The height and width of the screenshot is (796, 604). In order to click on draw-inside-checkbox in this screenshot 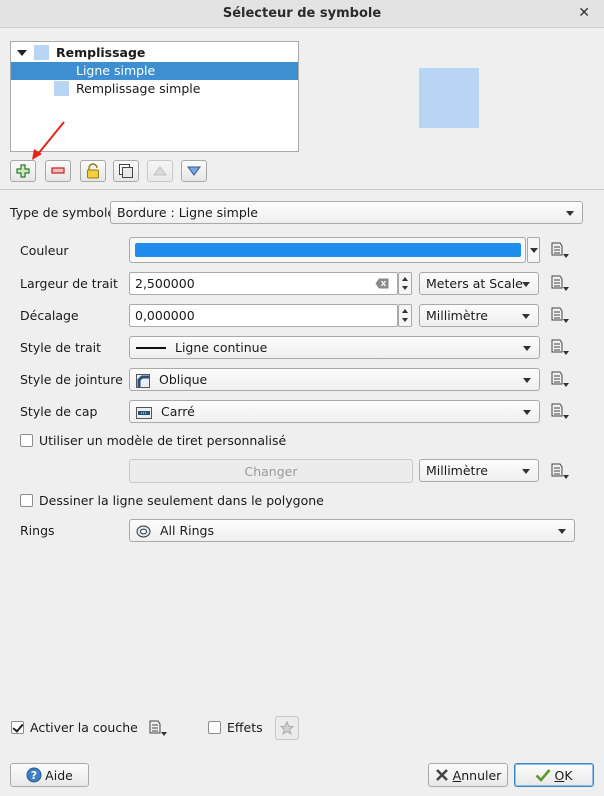, I will do `click(26, 500)`.